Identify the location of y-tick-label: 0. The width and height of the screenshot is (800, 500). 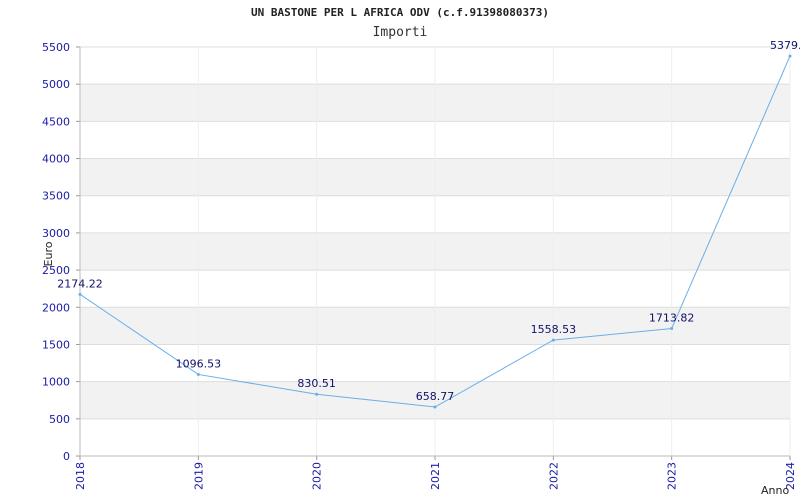
(66, 456).